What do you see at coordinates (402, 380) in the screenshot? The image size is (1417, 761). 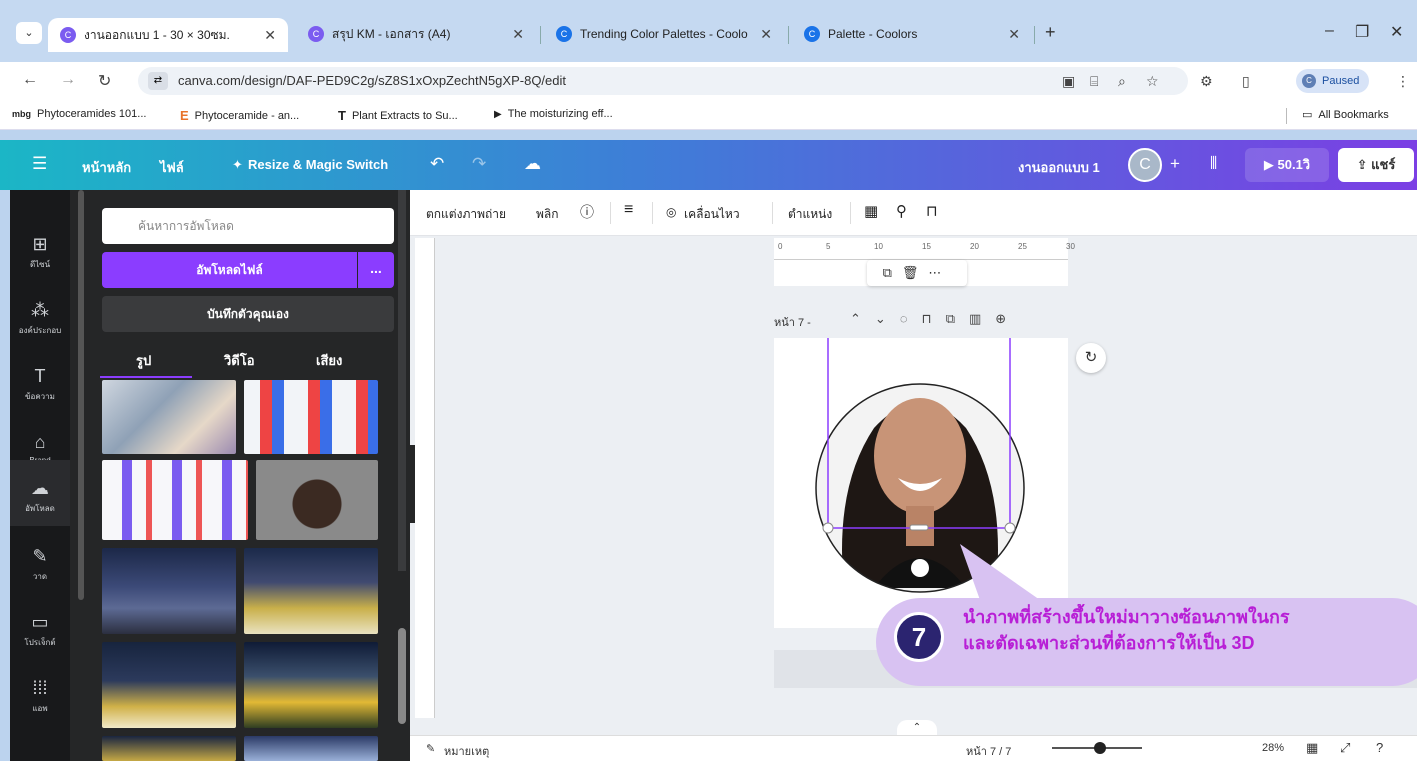 I see `panel-scrollbar` at bounding box center [402, 380].